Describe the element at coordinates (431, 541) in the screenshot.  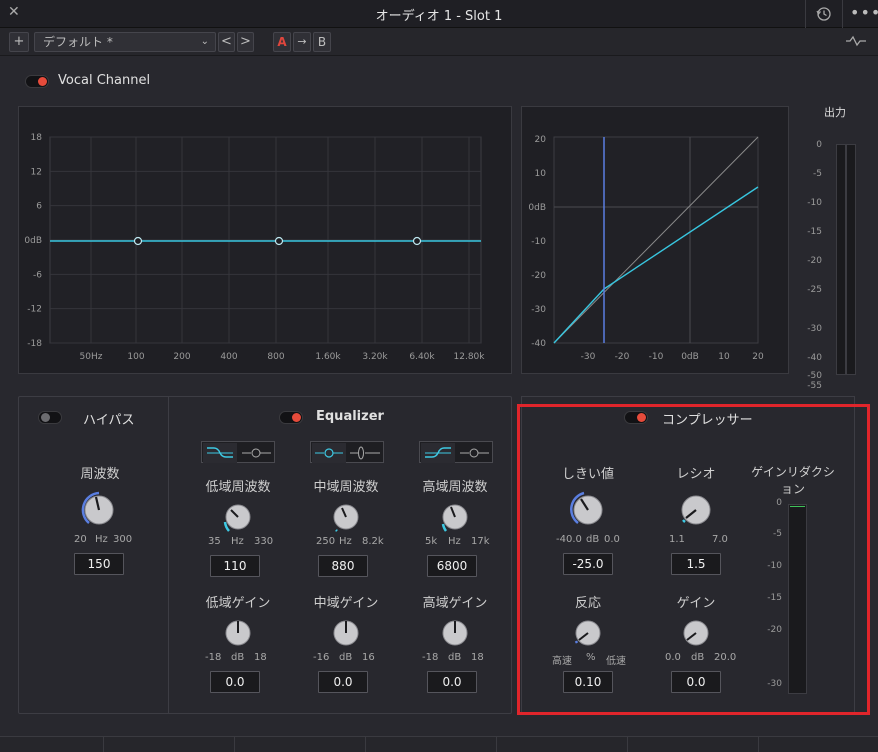
I see `high-freq-min: 5k` at that location.